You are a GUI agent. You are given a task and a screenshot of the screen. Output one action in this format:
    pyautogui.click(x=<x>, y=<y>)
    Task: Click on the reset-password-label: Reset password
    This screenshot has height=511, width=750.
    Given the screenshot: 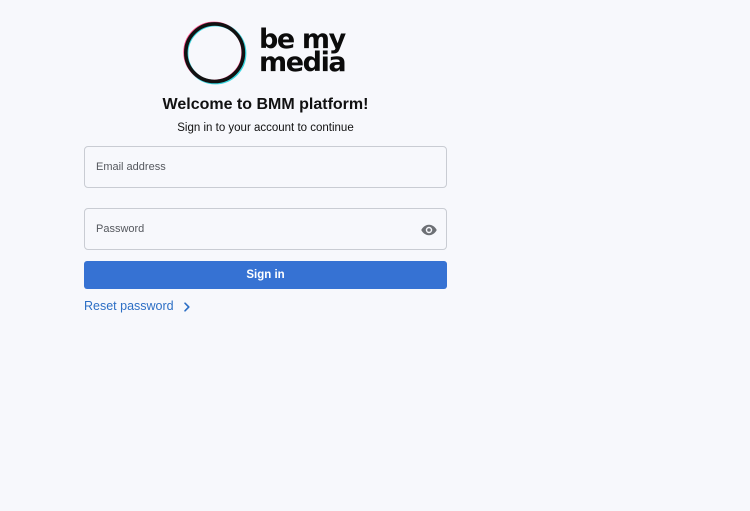 What is the action you would take?
    pyautogui.click(x=129, y=306)
    